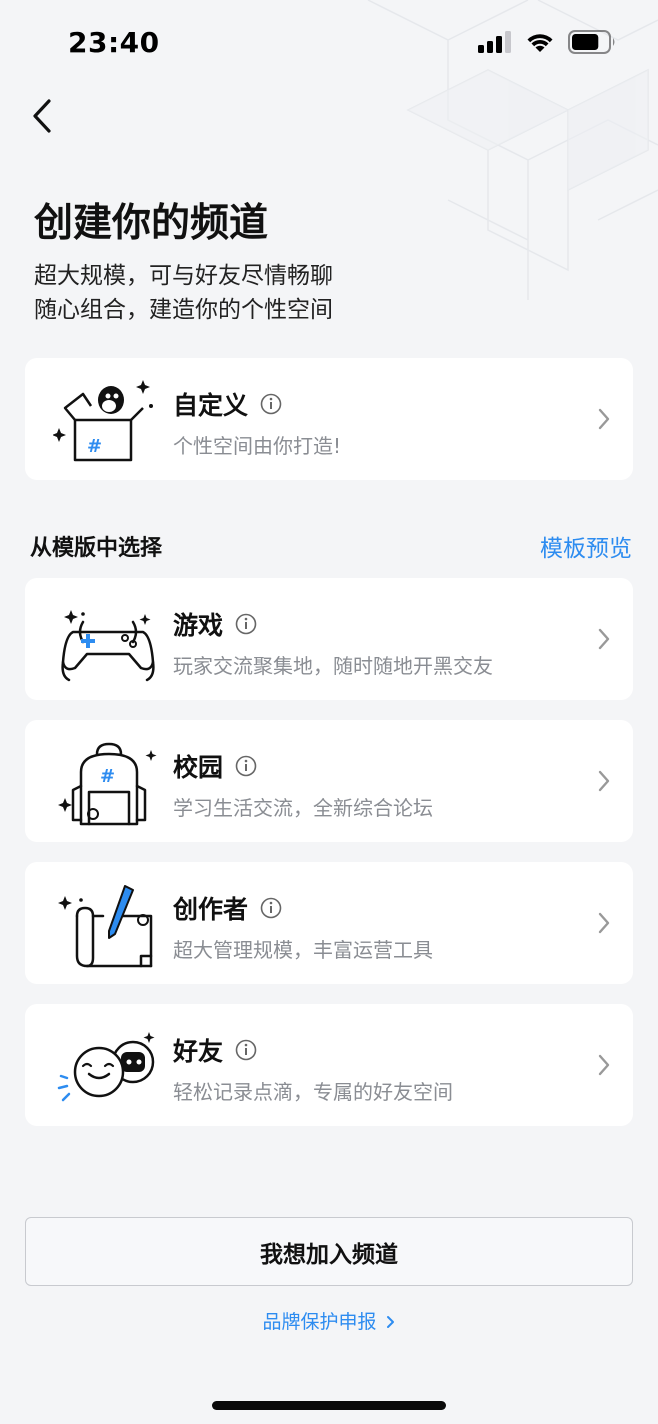 The height and width of the screenshot is (1424, 658). I want to click on chevron-left-icon, so click(42, 116).